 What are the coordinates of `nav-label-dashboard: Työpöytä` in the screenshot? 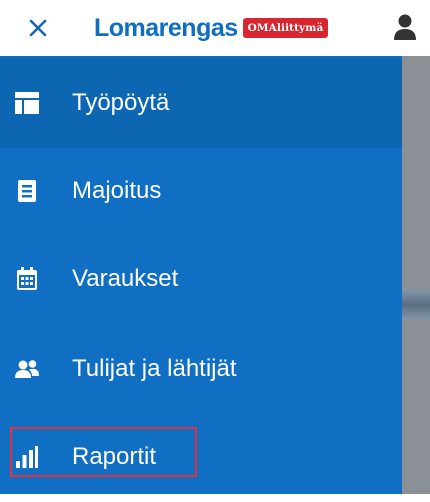 It's located at (121, 102).